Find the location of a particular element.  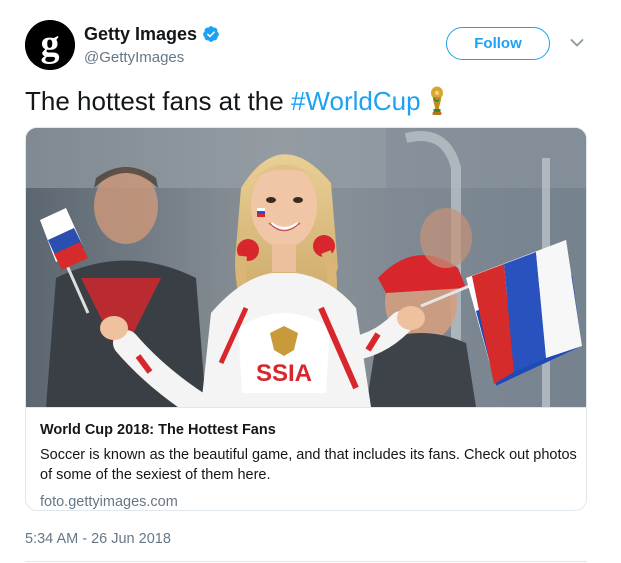

avatar: g is located at coordinates (50, 45).